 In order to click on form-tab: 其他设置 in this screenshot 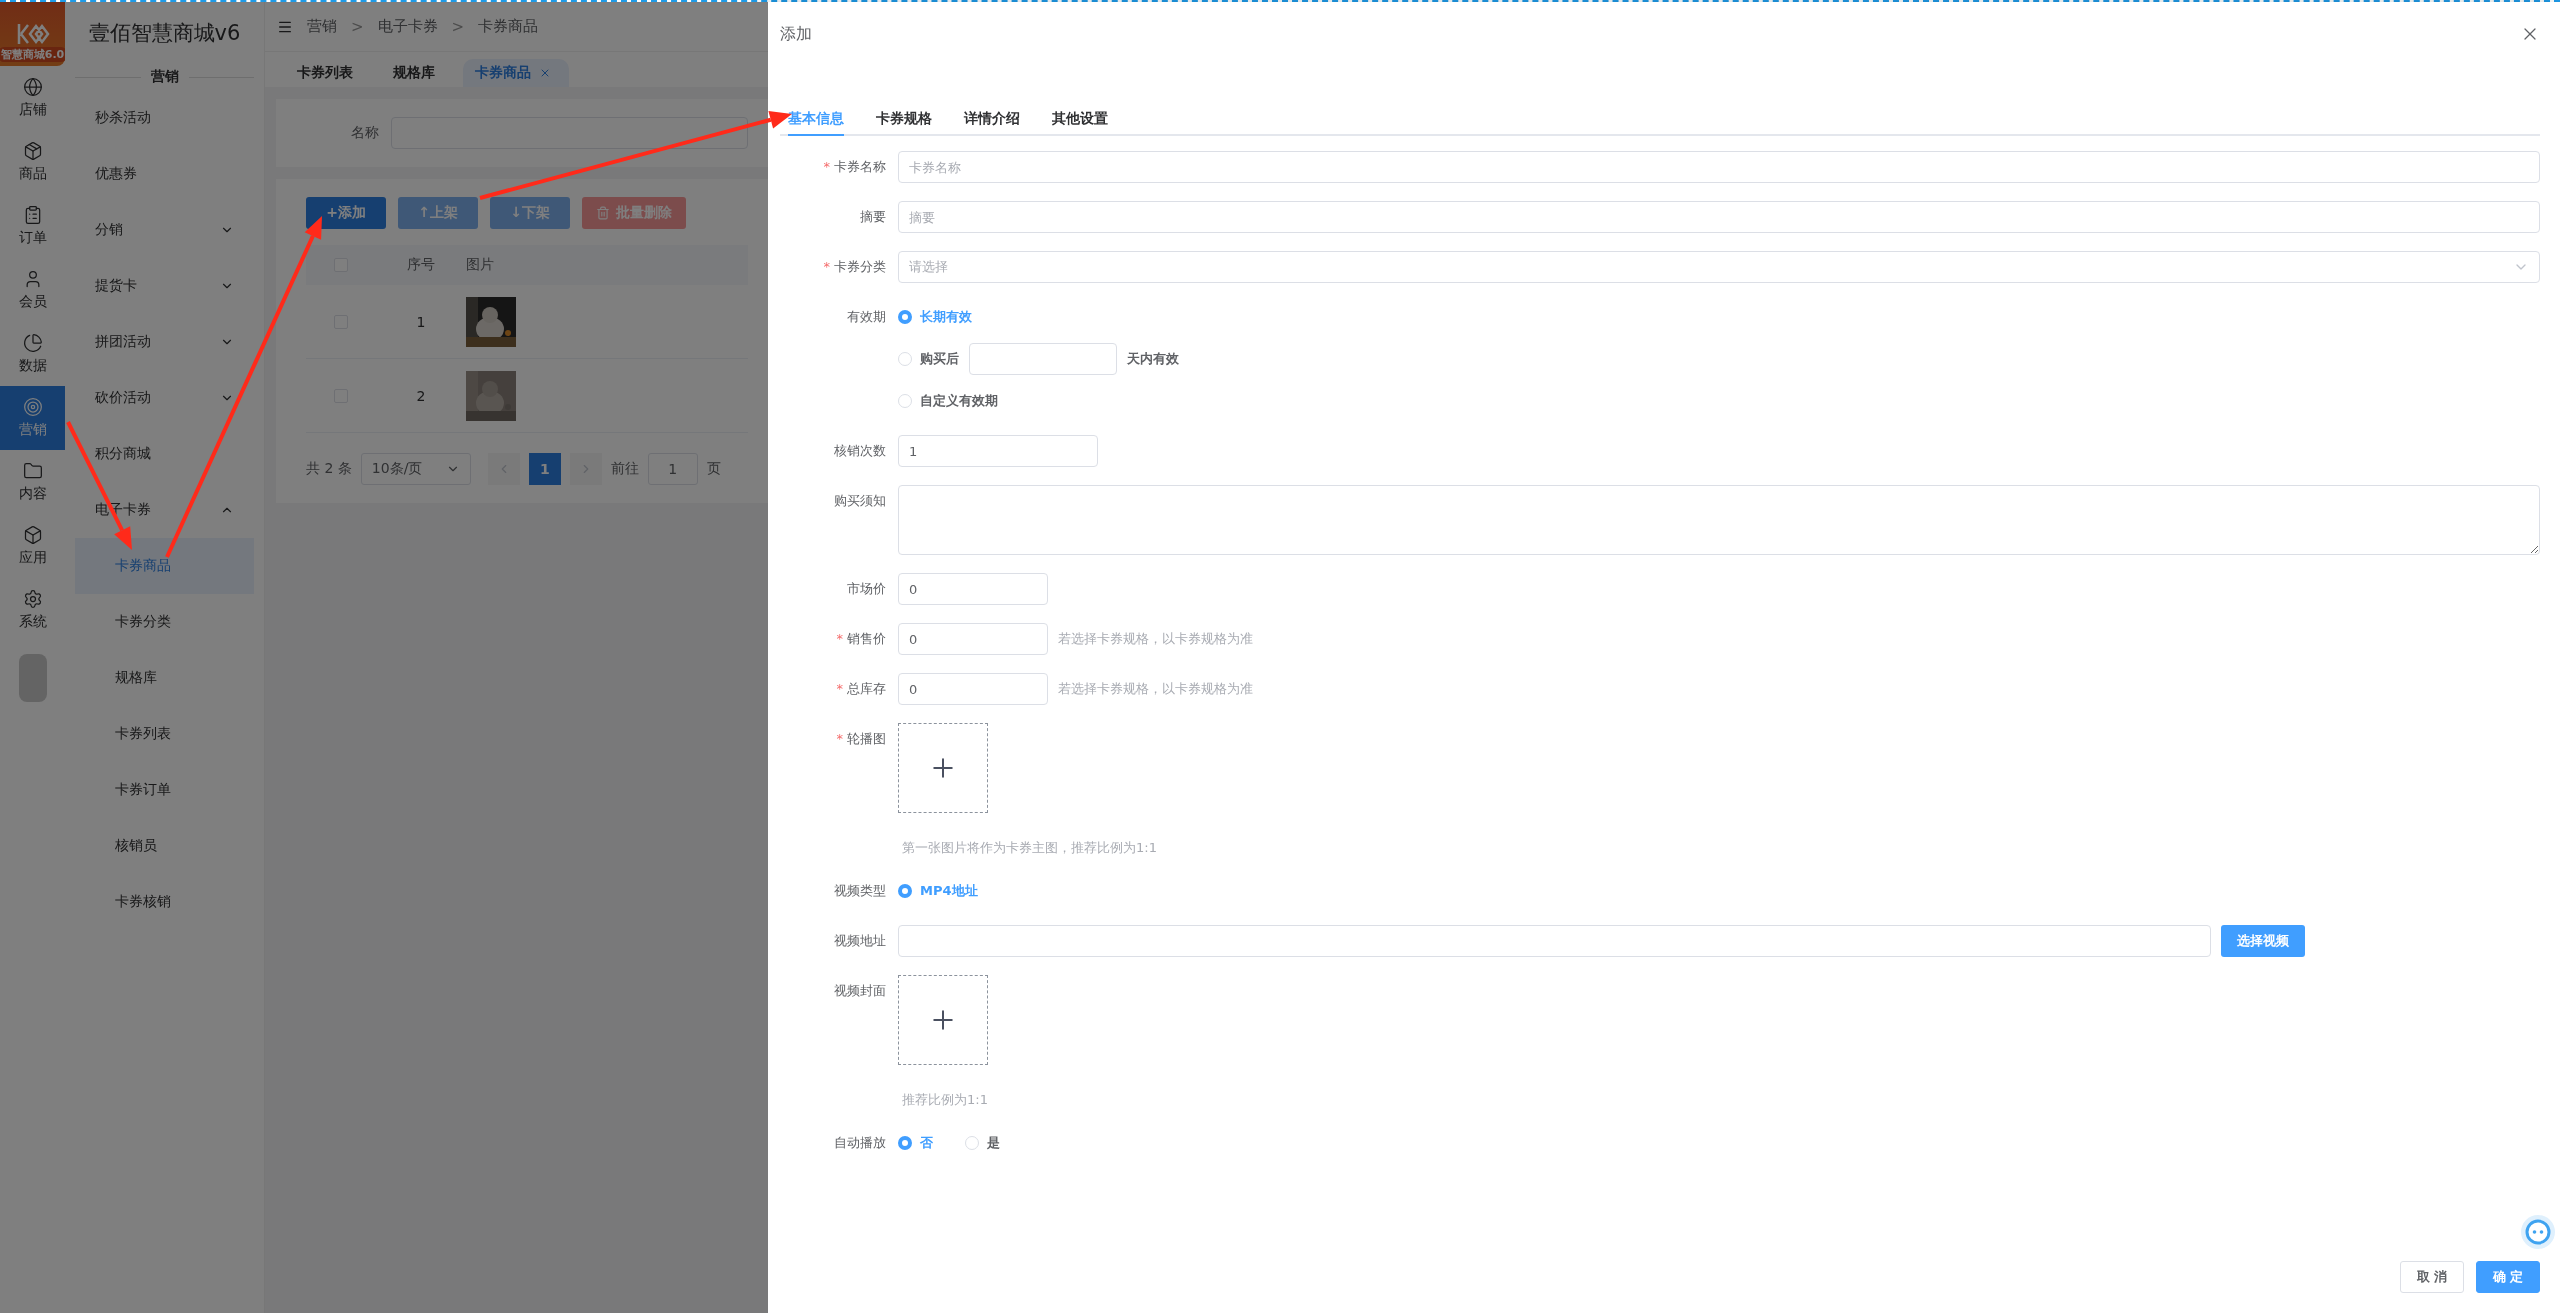, I will do `click(1080, 120)`.